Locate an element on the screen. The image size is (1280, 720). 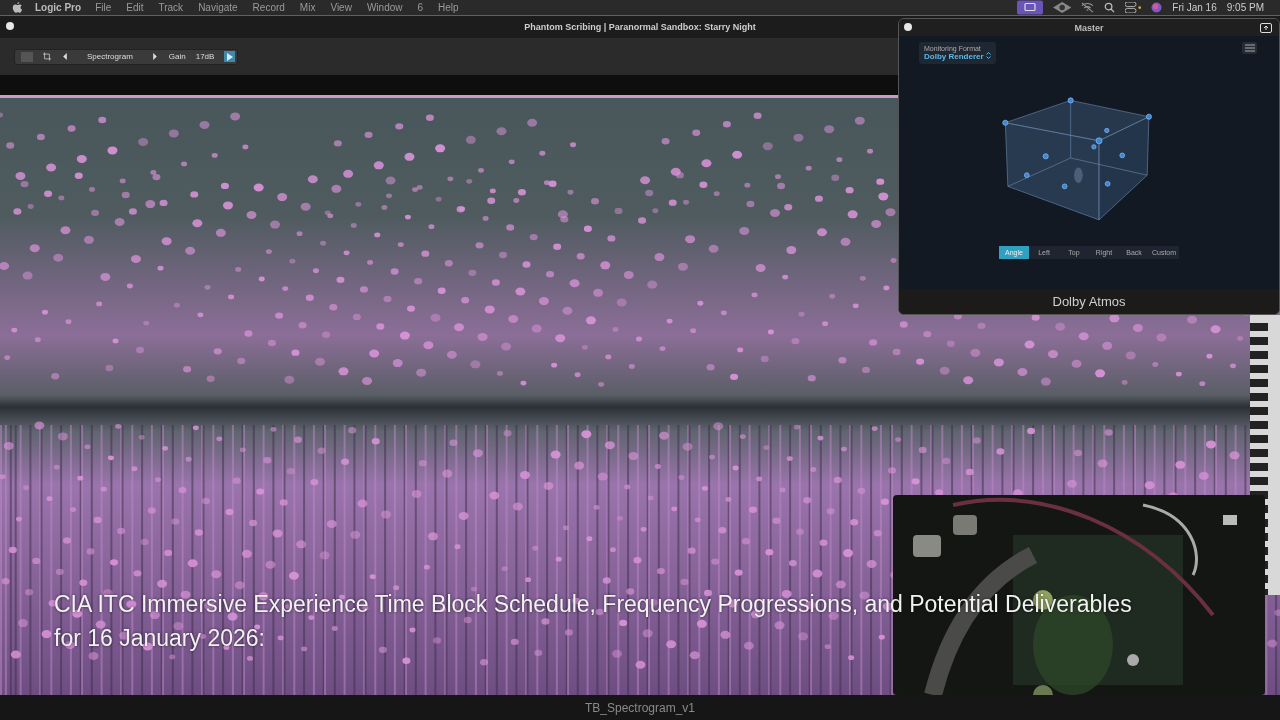
screen-share-icon is located at coordinates (1029, 7).